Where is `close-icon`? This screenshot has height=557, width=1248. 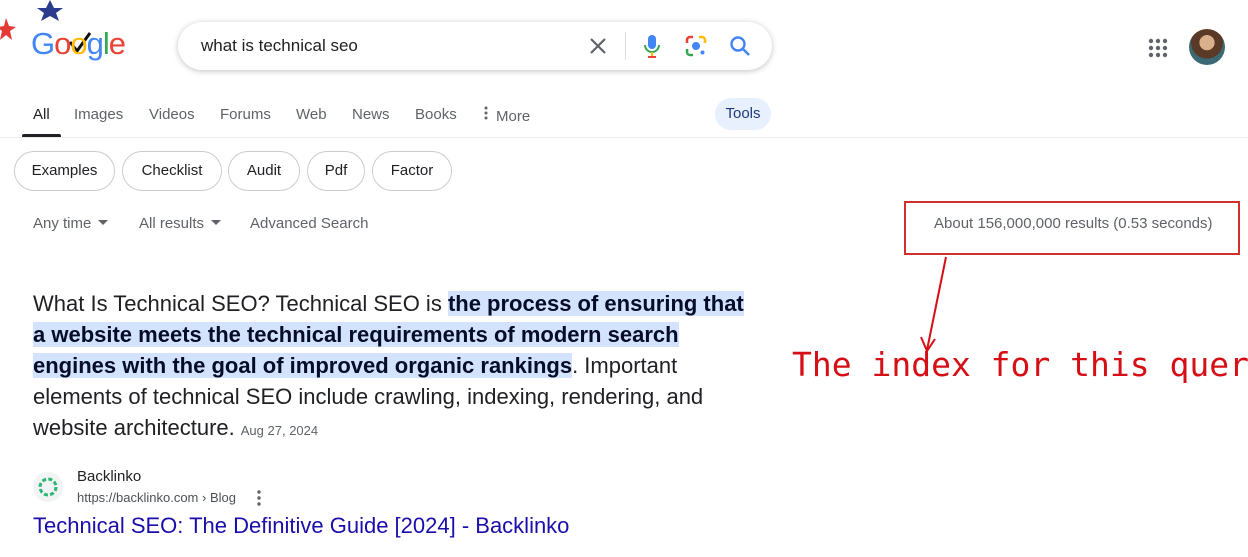
close-icon is located at coordinates (598, 46).